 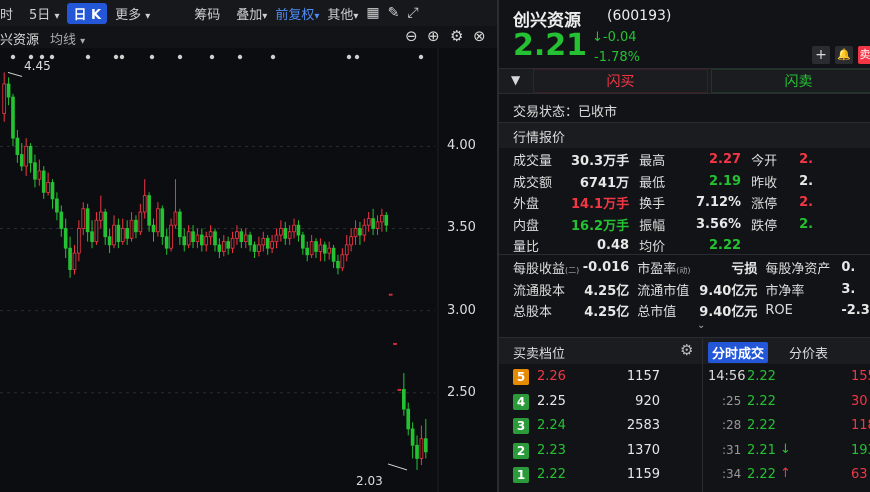 I want to click on tick-time: 14:56, so click(x=727, y=376).